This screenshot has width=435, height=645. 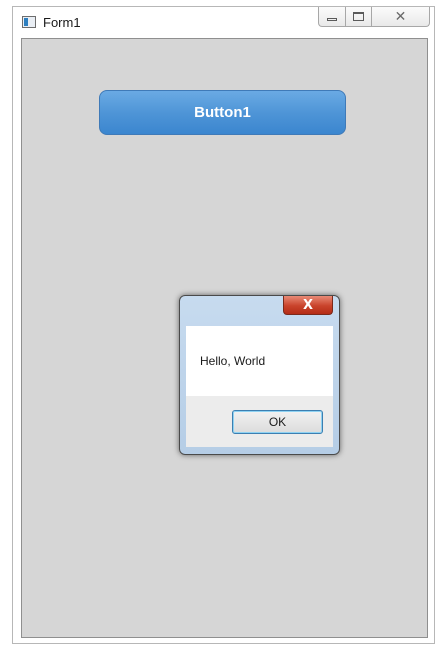 What do you see at coordinates (332, 19) in the screenshot?
I see `minimize-icon` at bounding box center [332, 19].